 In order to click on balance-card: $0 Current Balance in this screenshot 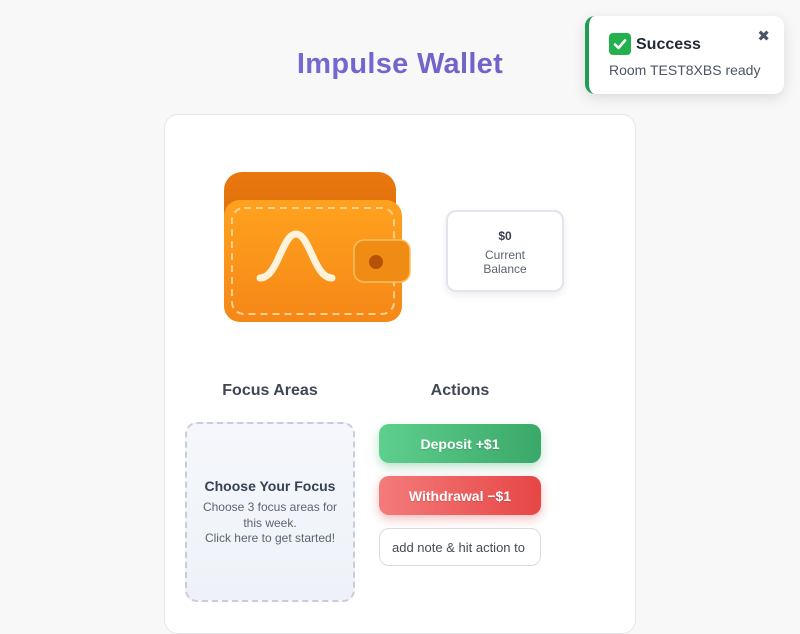, I will do `click(505, 251)`.